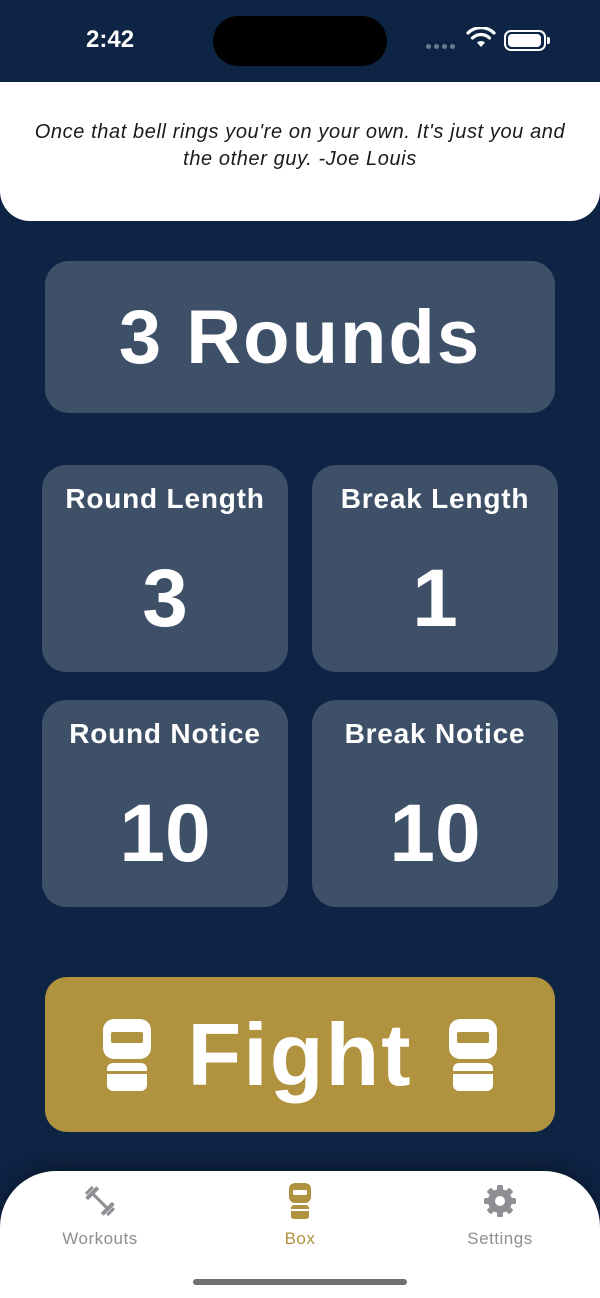  Describe the element at coordinates (500, 1201) in the screenshot. I see `gear-icon` at that location.